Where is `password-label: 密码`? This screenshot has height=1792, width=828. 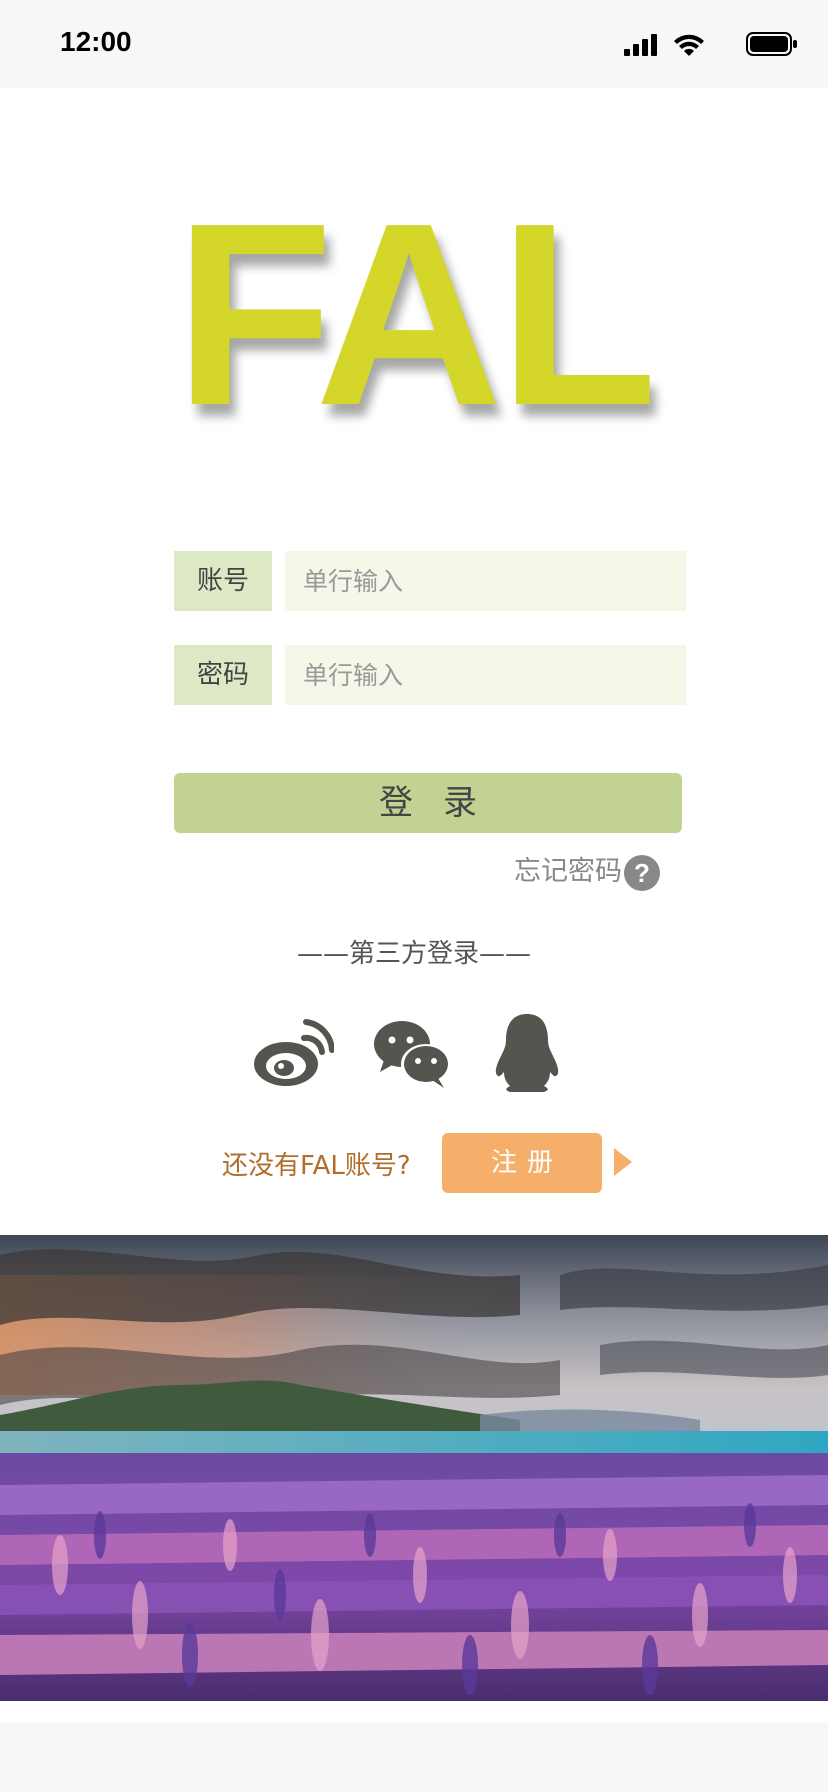 password-label: 密码 is located at coordinates (223, 675).